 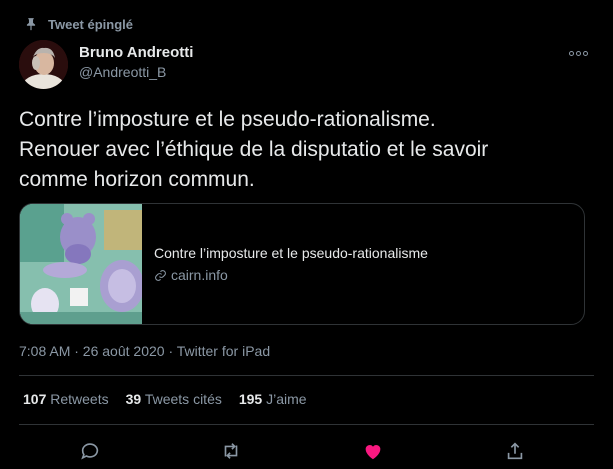 I want to click on quote-tweets-count: 39, so click(x=133, y=399).